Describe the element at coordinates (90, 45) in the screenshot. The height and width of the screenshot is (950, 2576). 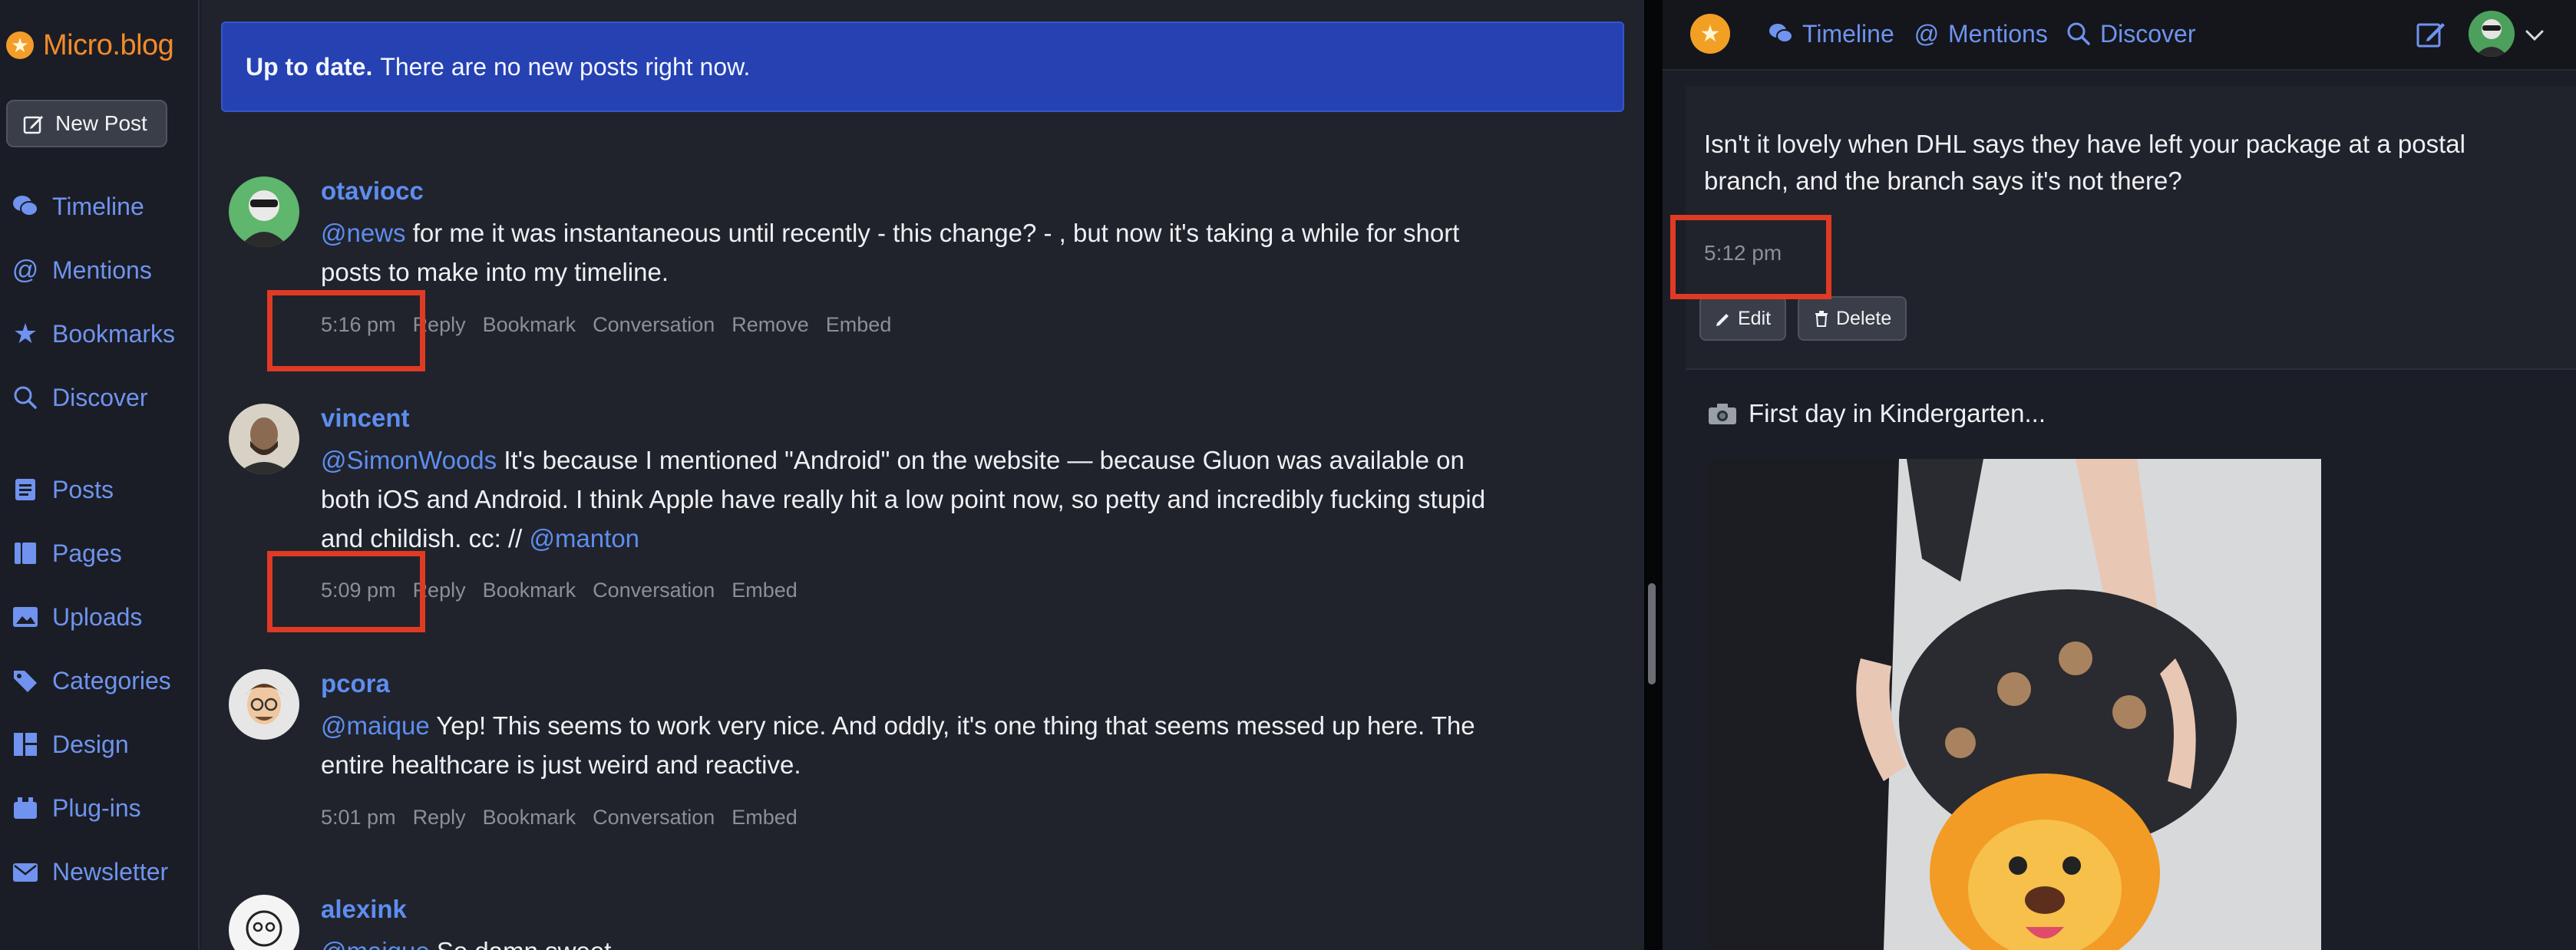
I see `brand-link: ★ Micro.blog` at that location.